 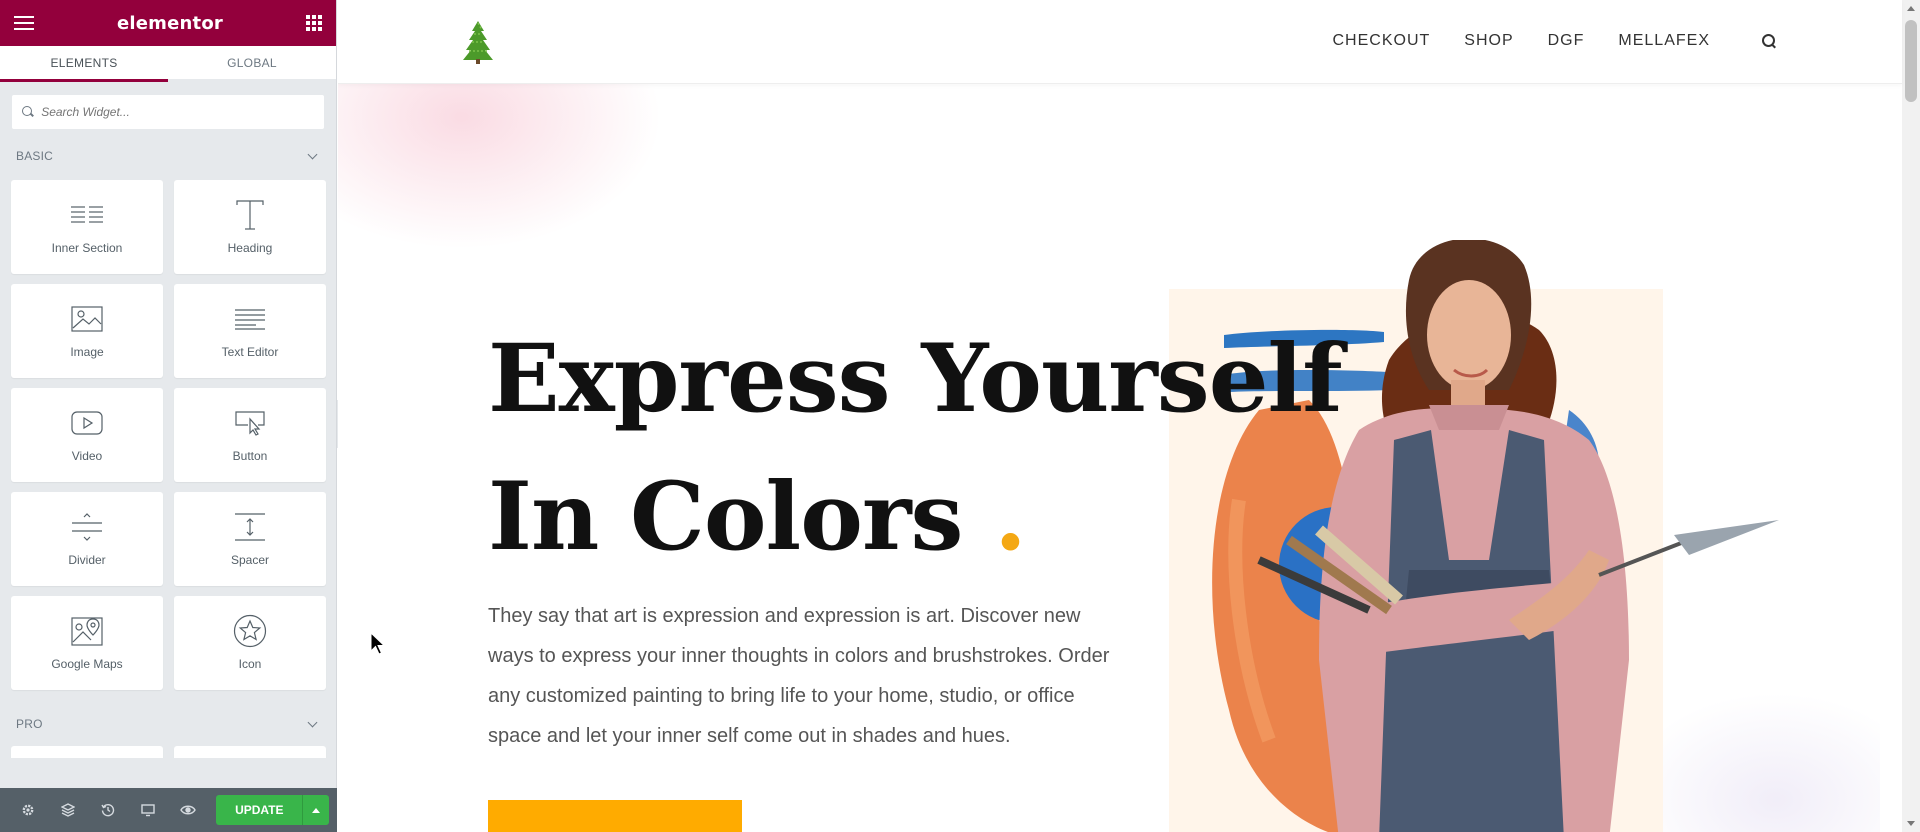 I want to click on preview-scrollbar, so click(x=1911, y=416).